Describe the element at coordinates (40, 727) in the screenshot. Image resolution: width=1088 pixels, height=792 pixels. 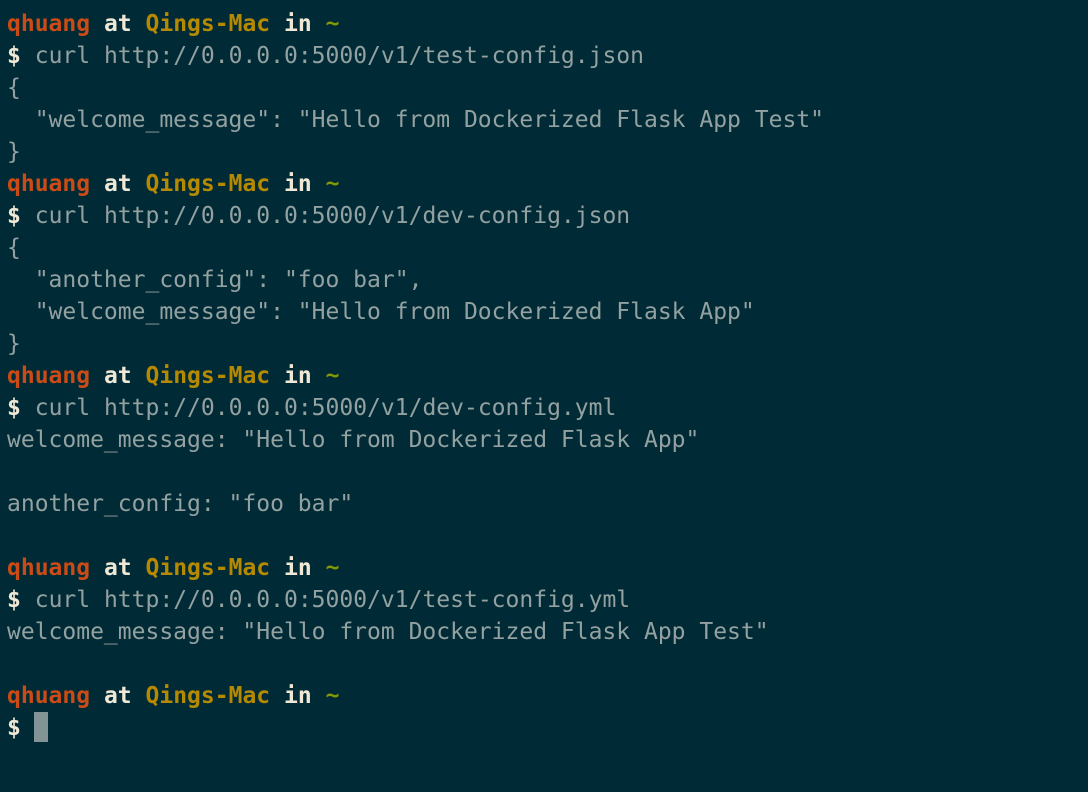
I see `text-cursor` at that location.